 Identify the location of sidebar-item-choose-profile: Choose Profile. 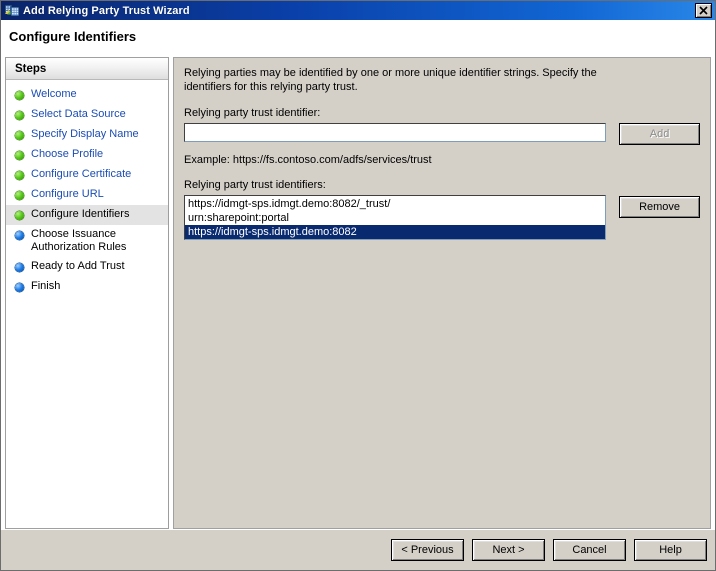
(87, 155).